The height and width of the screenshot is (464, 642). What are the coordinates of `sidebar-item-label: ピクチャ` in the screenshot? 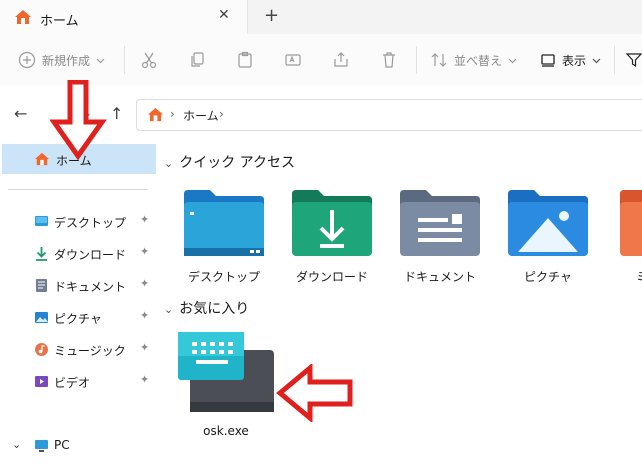 It's located at (78, 319).